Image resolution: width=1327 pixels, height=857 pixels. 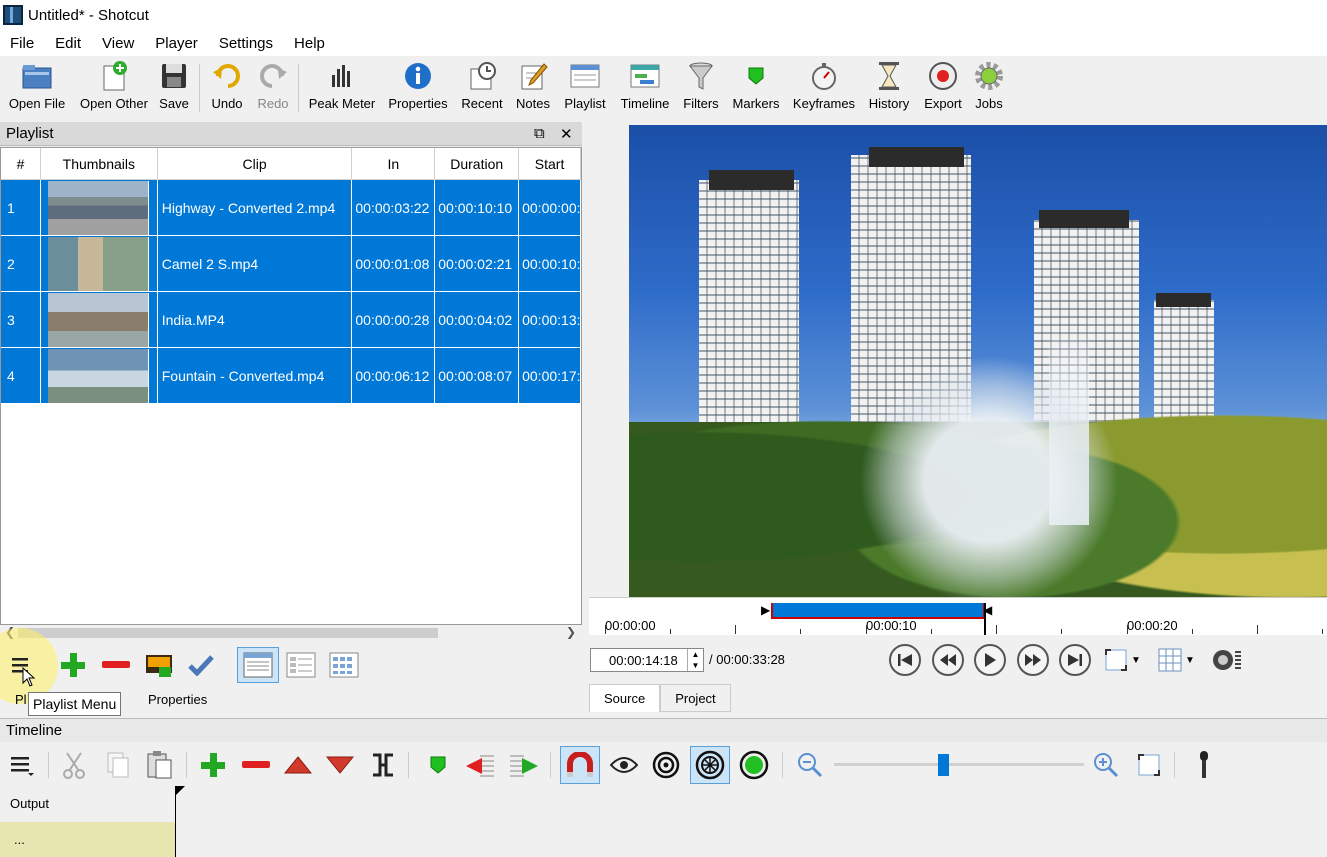 I want to click on open-file-button: Open File, so click(x=37, y=88).